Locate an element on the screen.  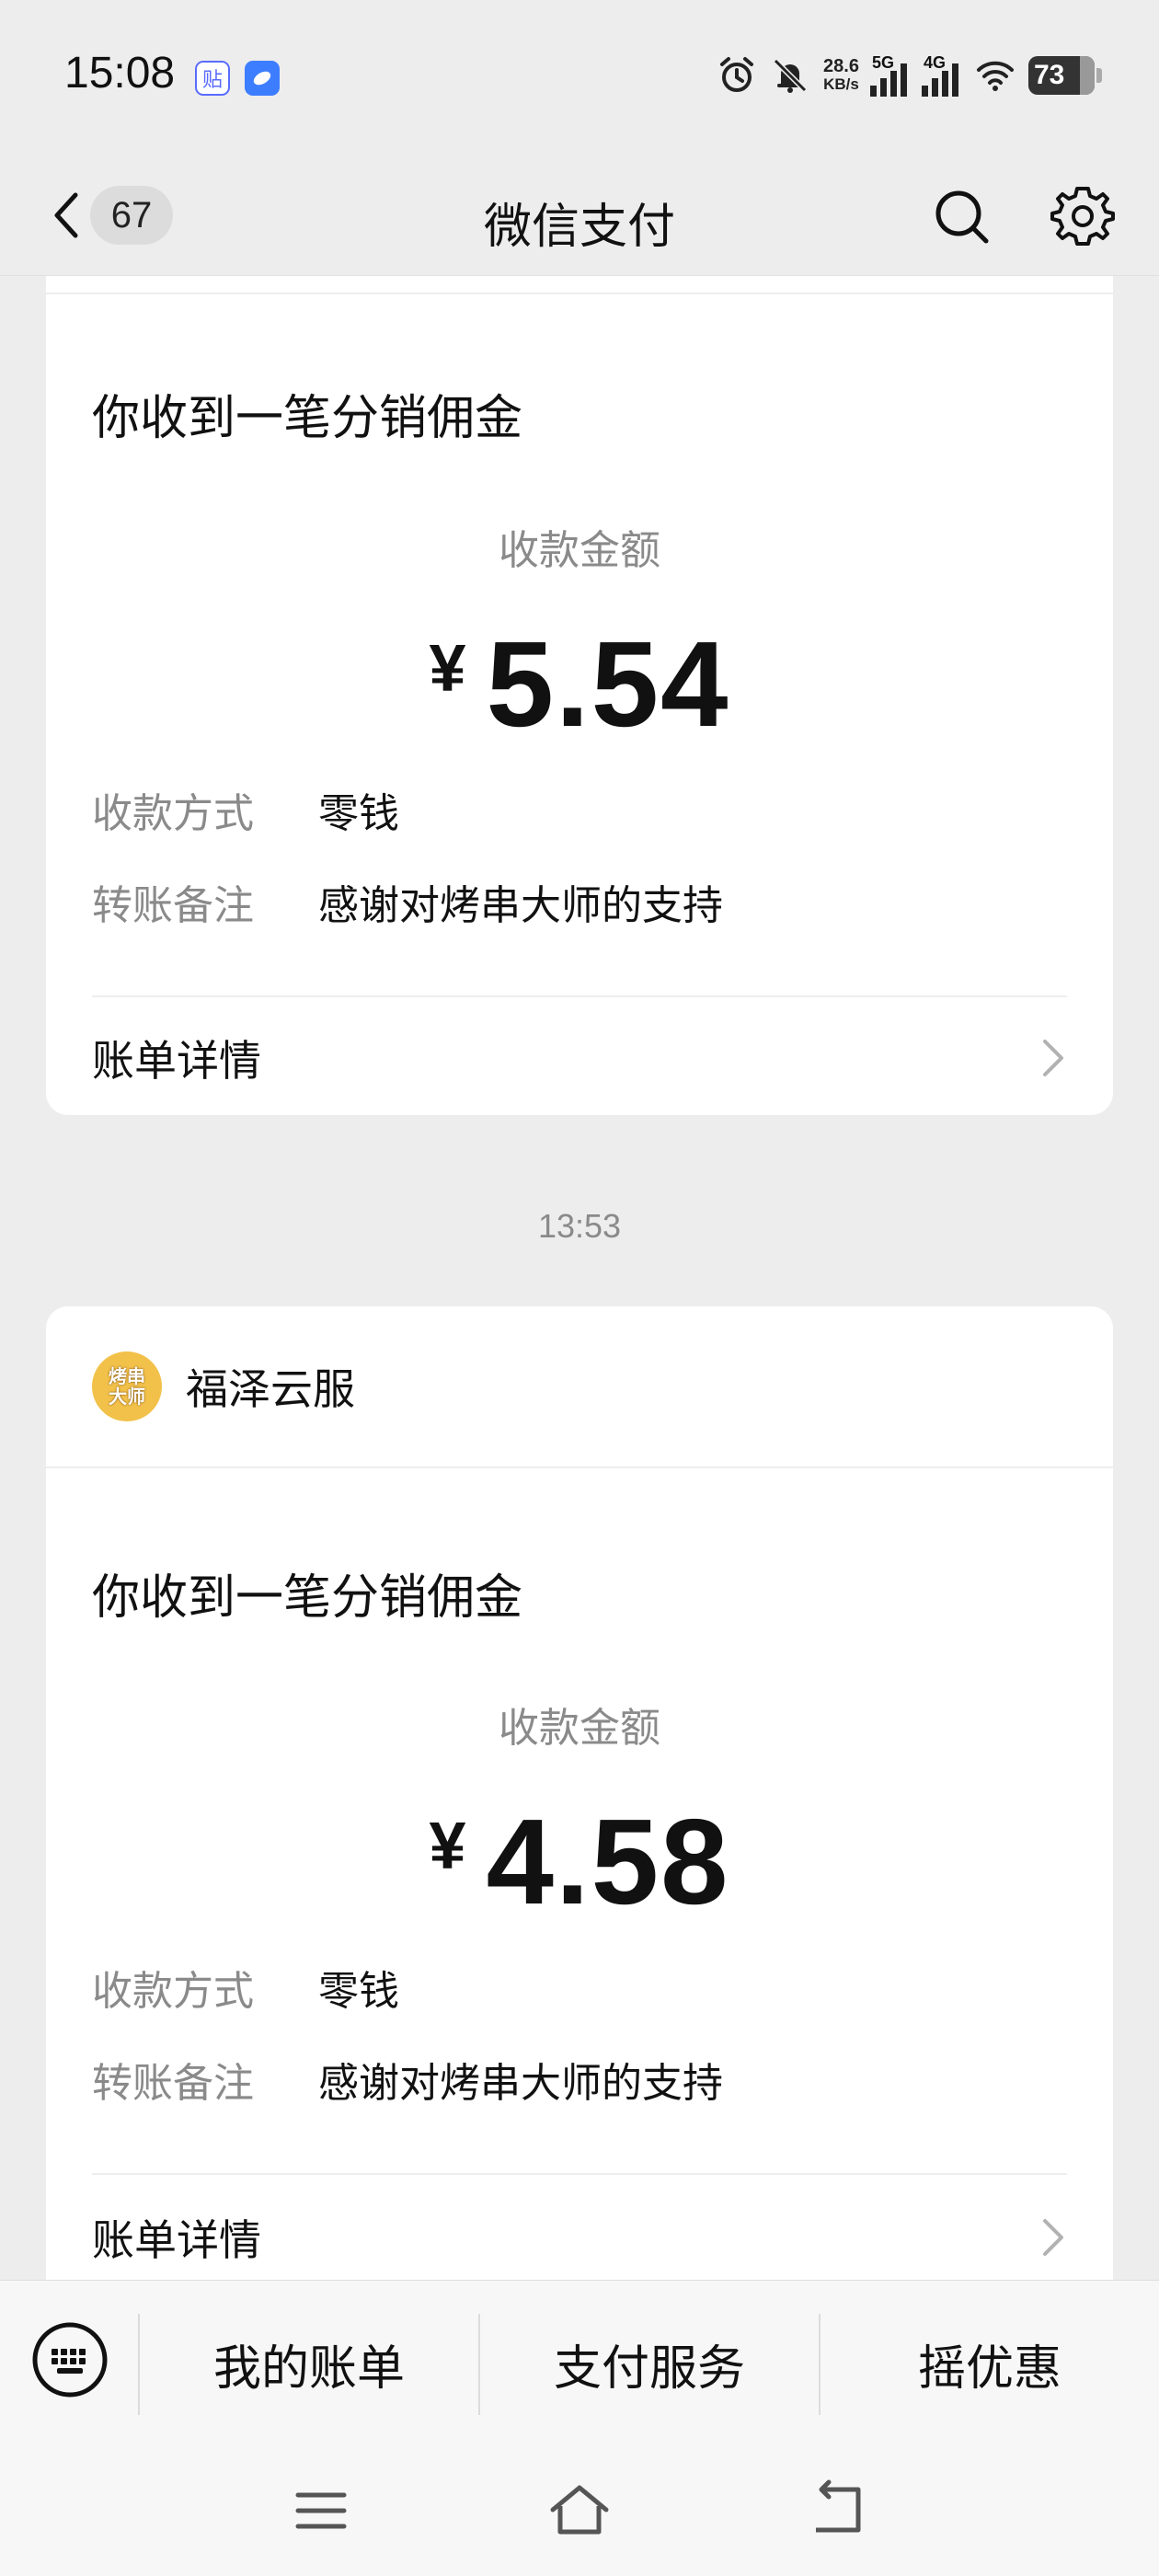
signal-5g: 5G is located at coordinates (890, 75).